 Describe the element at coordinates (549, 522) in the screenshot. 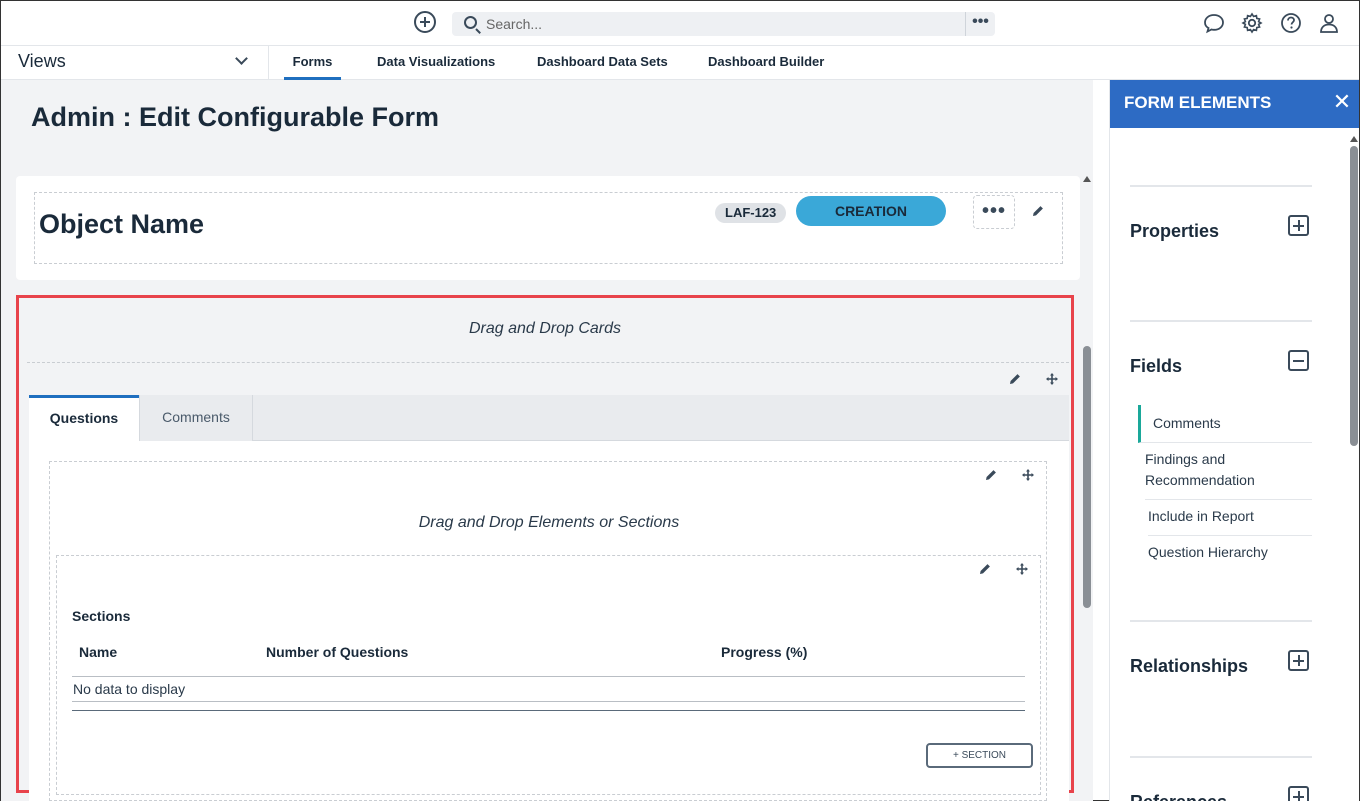

I see `drag-drop-elements-label: Drag and Drop Elements or Sections` at that location.